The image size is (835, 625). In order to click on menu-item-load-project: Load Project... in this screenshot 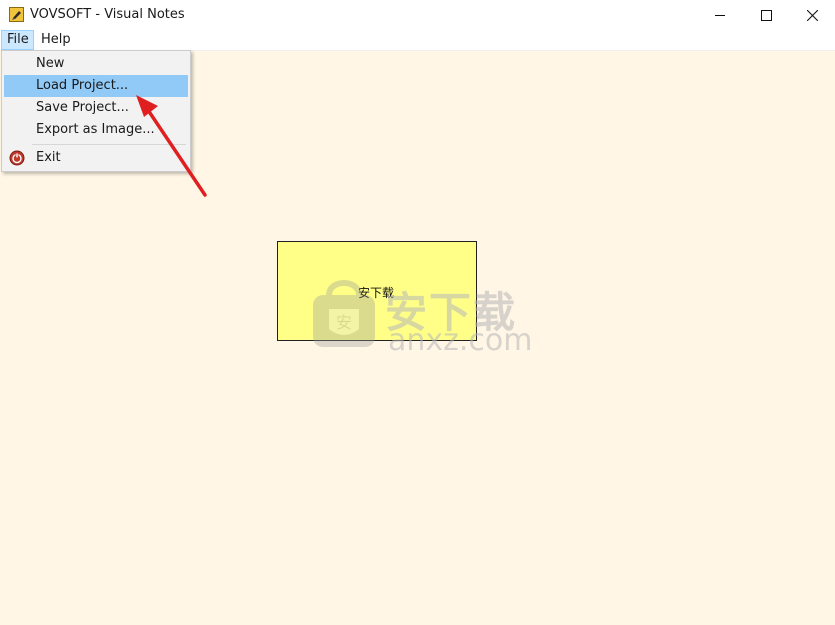, I will do `click(96, 86)`.